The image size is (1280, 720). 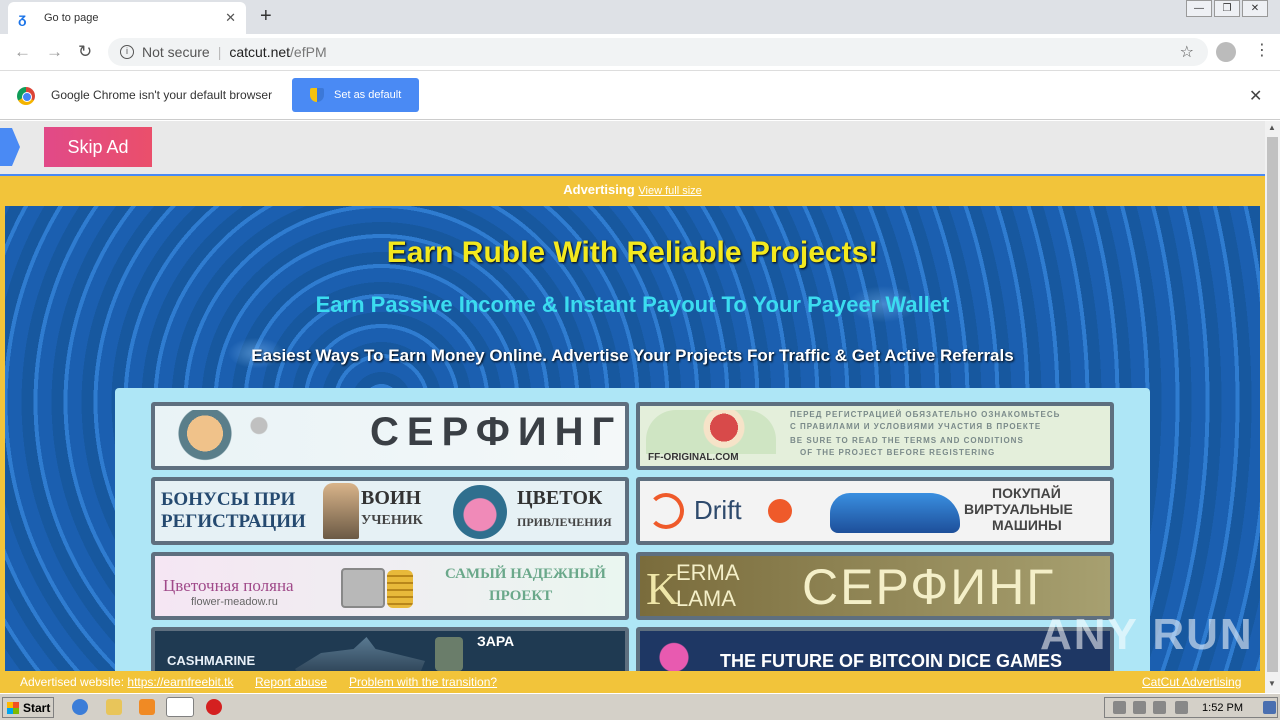 What do you see at coordinates (1272, 127) in the screenshot?
I see `scroll-up-icon: ▲` at bounding box center [1272, 127].